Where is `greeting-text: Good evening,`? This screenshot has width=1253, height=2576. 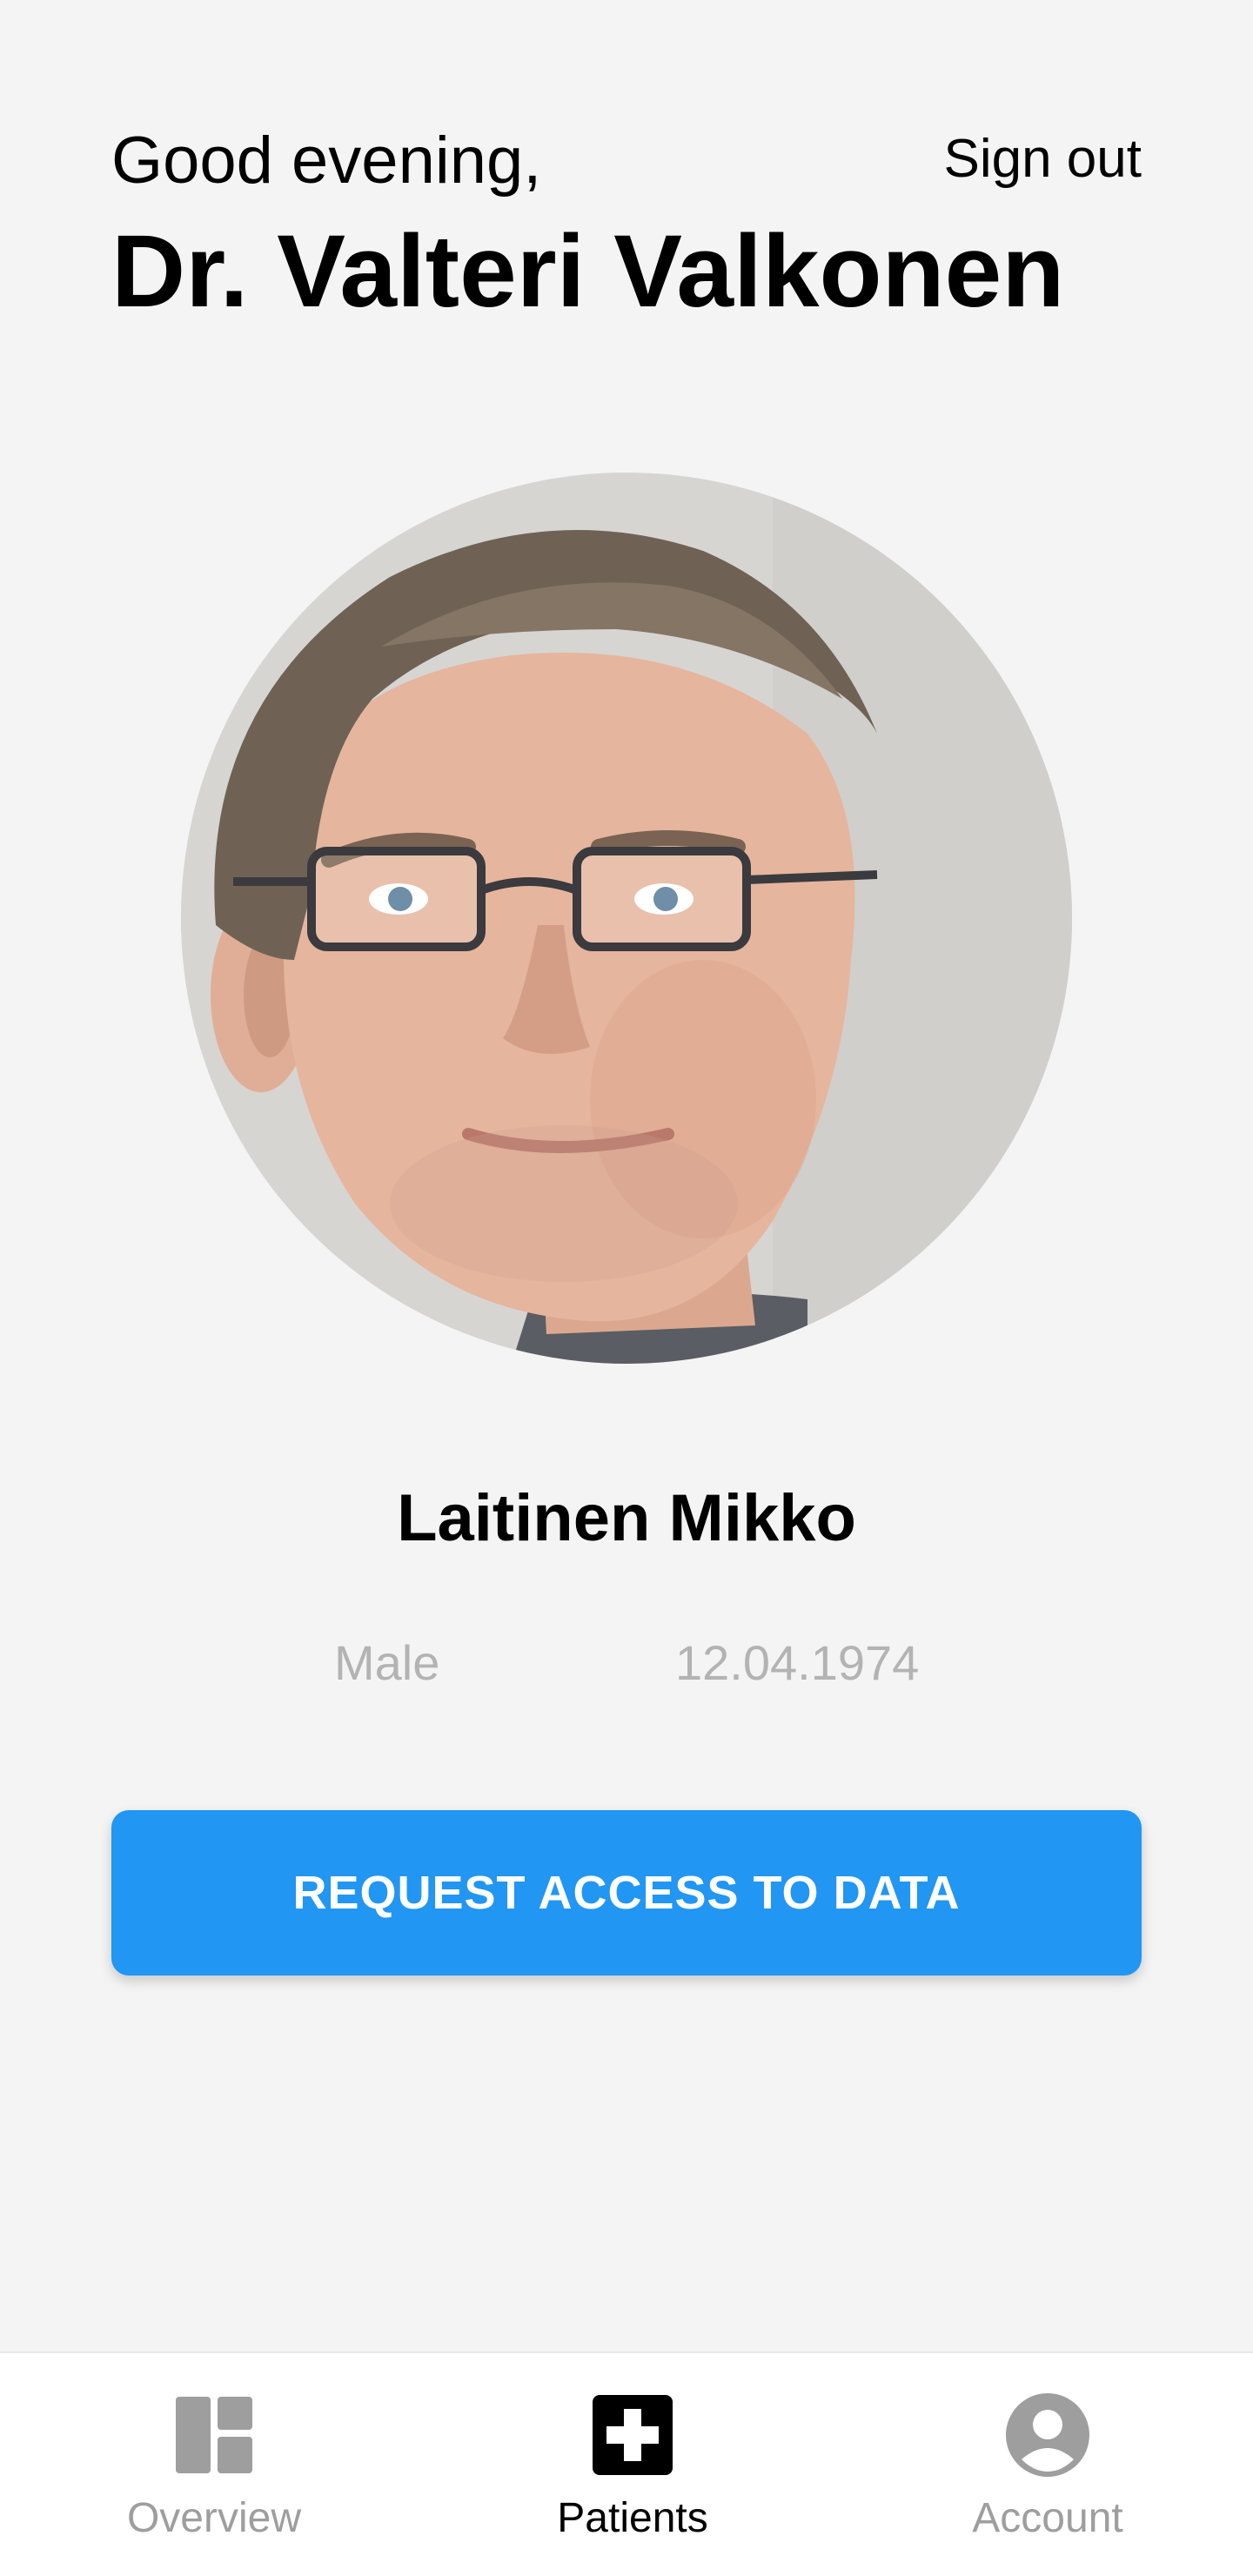
greeting-text: Good evening, is located at coordinates (326, 161).